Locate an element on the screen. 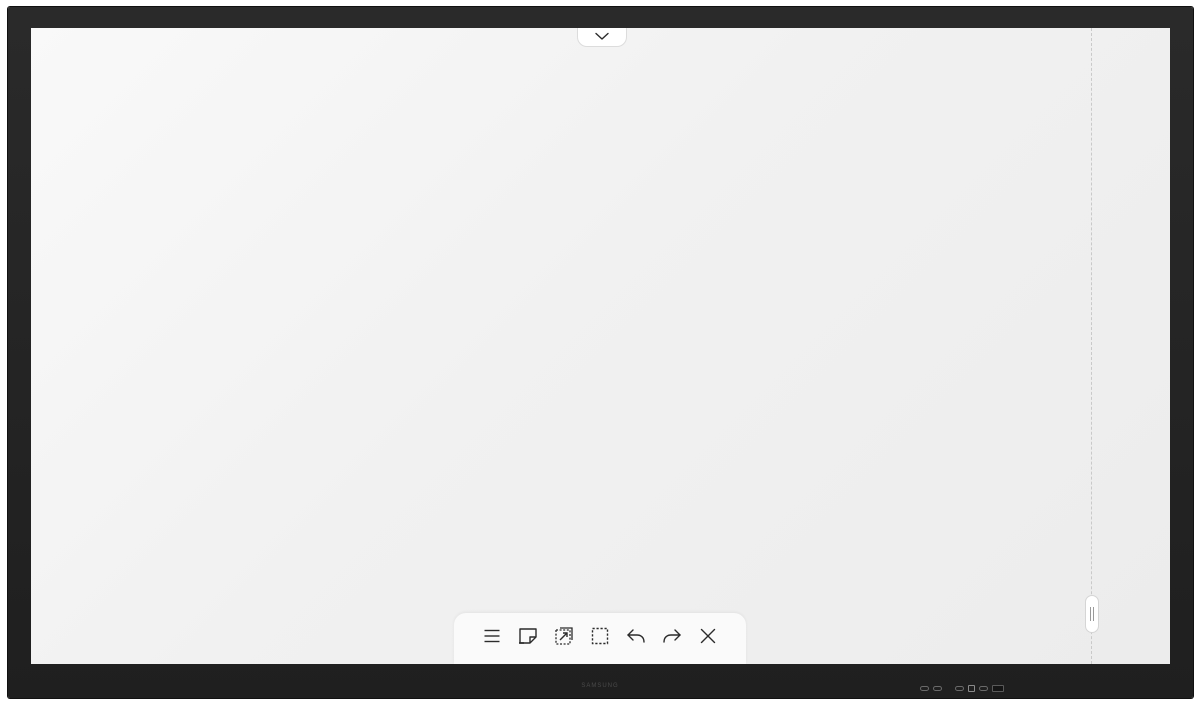  sticky-note-icon is located at coordinates (528, 636).